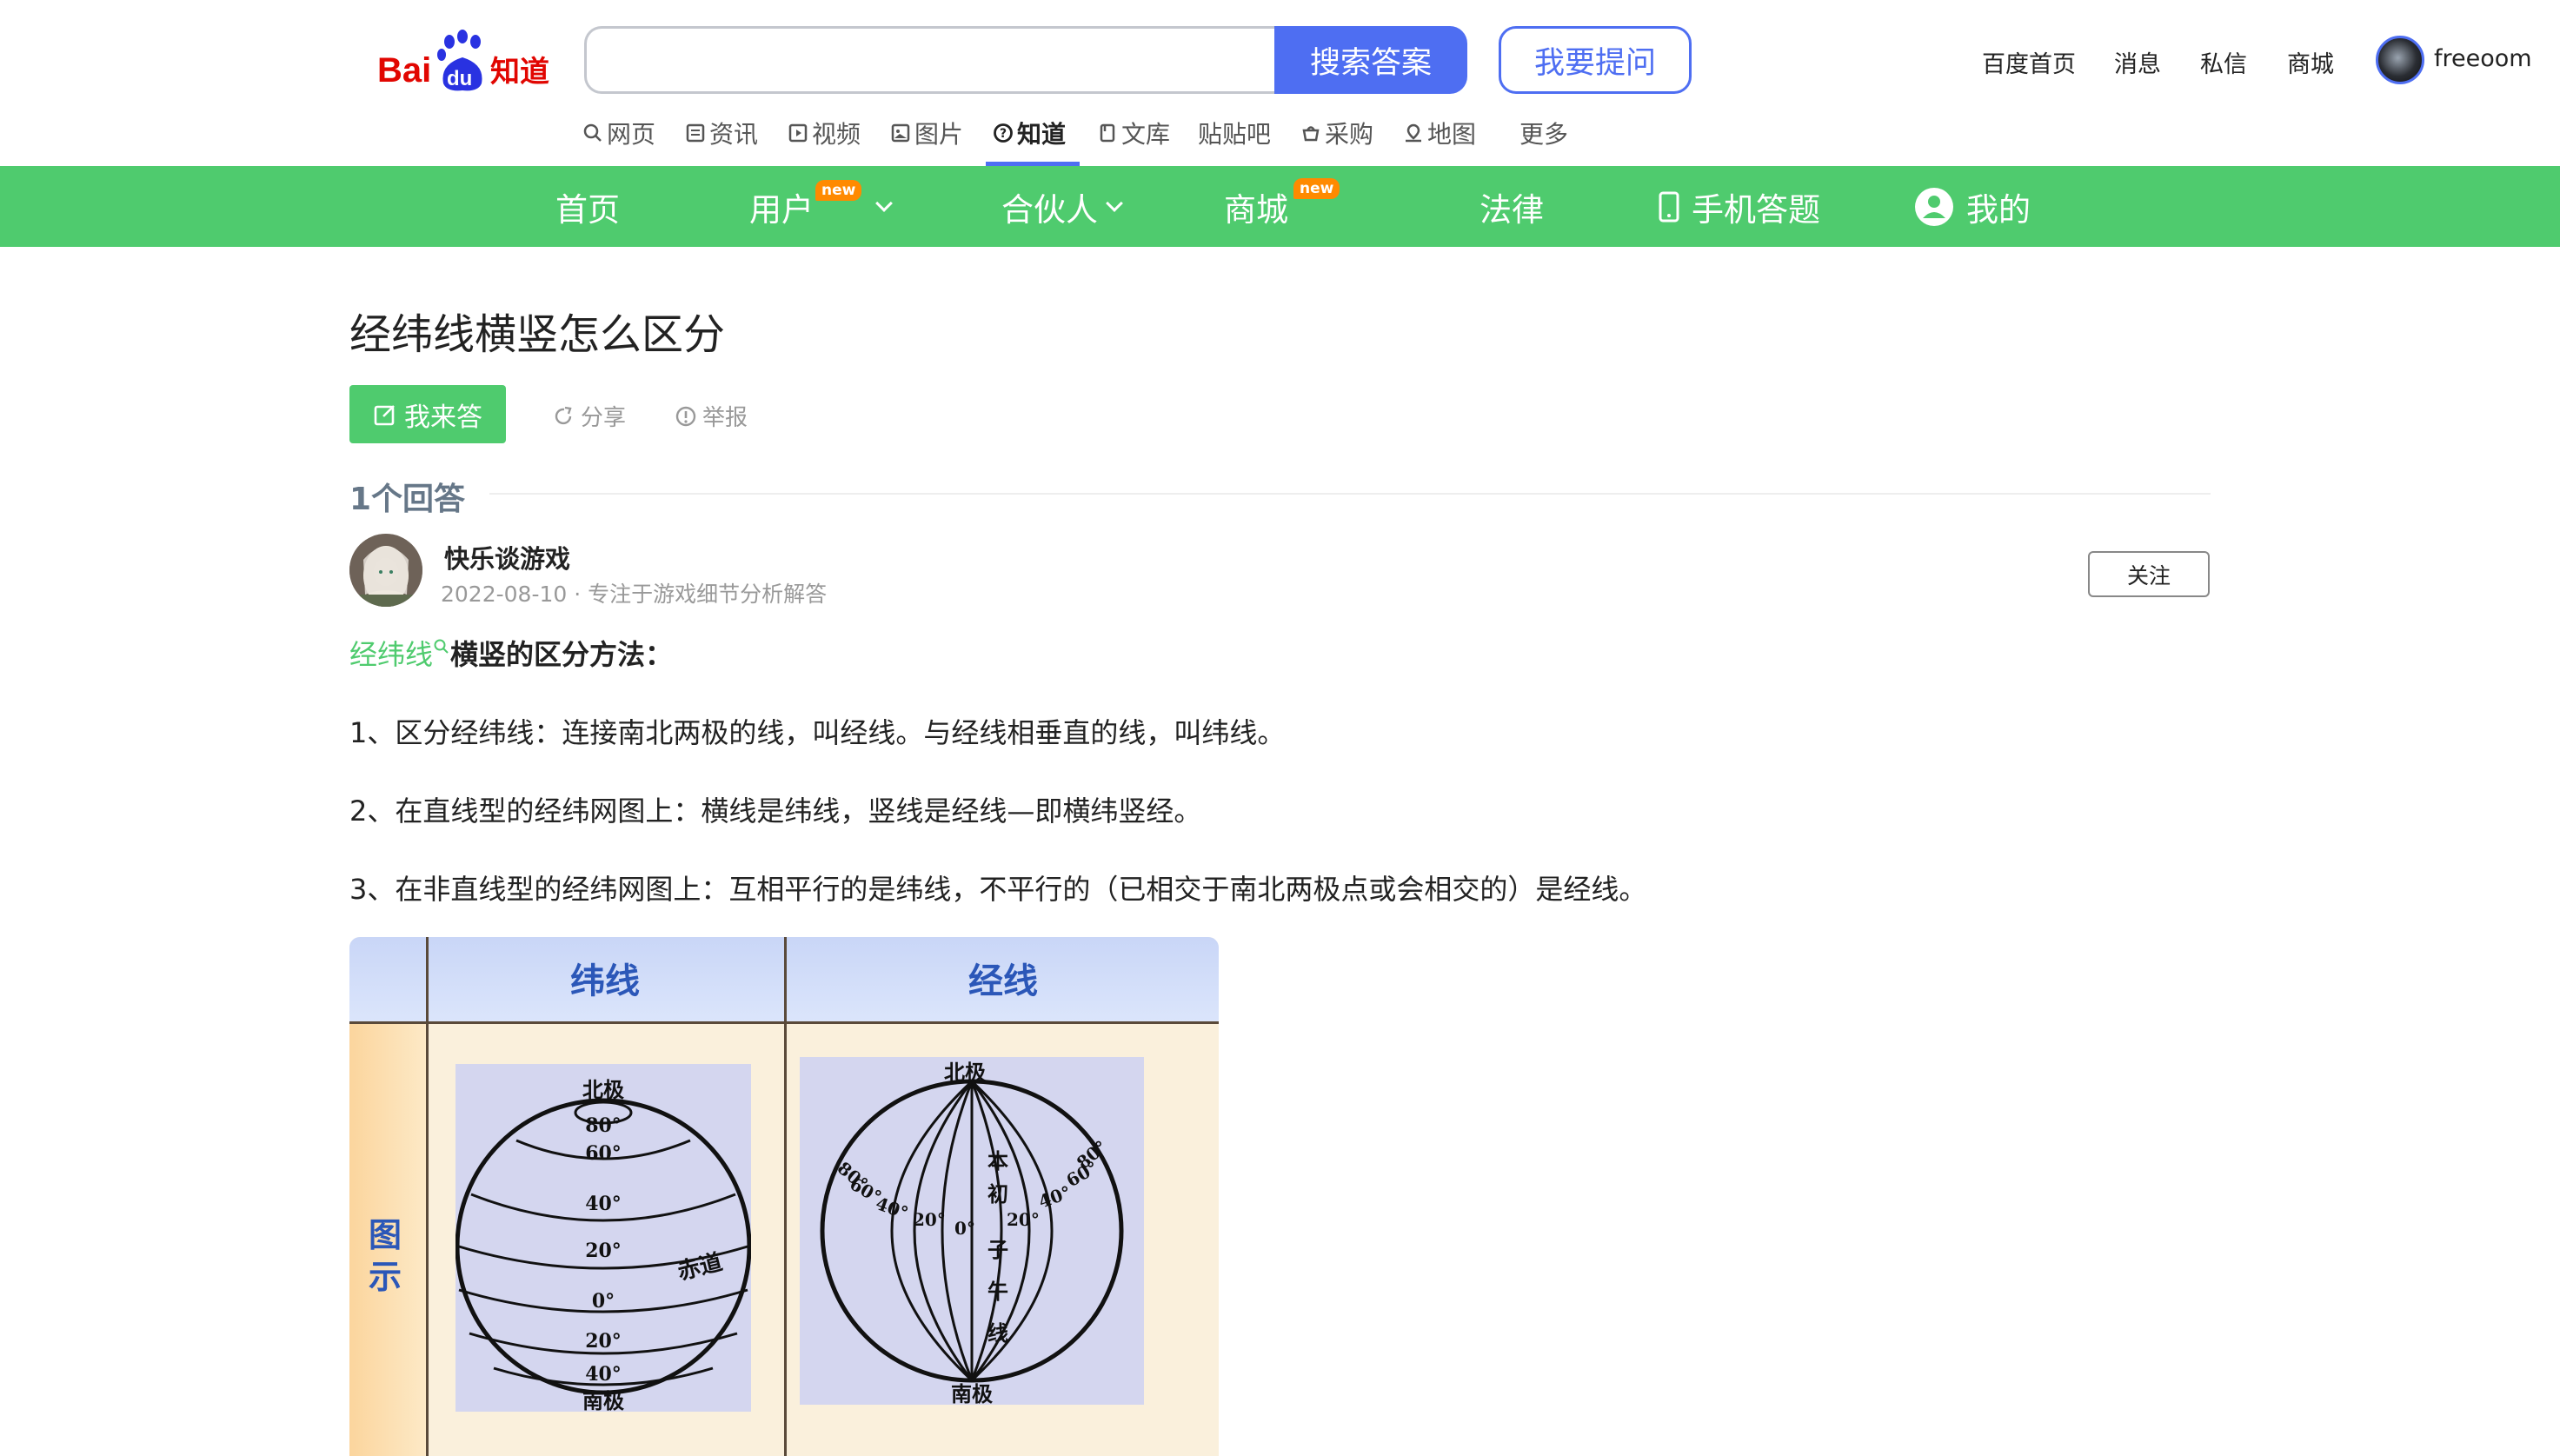  What do you see at coordinates (1316, 188) in the screenshot?
I see `new-badge: new` at bounding box center [1316, 188].